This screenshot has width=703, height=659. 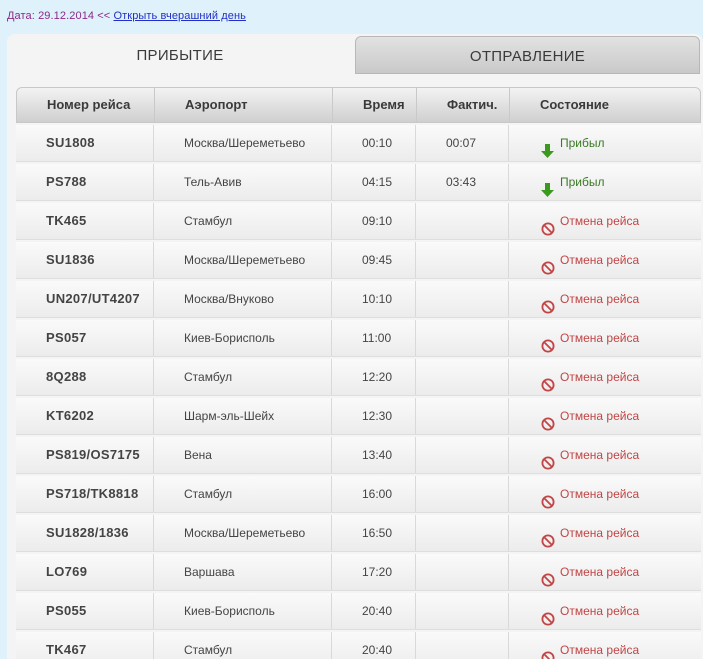 What do you see at coordinates (85, 299) in the screenshot?
I see `flight-number: UN207/UT4207` at bounding box center [85, 299].